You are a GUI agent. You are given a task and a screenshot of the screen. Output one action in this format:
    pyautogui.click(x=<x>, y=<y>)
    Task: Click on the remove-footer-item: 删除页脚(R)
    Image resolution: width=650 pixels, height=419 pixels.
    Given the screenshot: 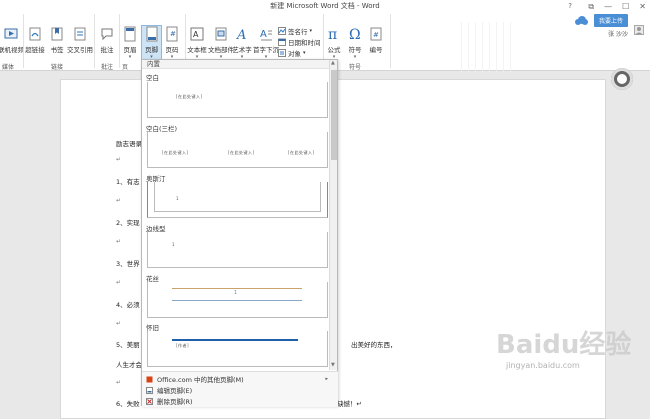 What is the action you would take?
    pyautogui.click(x=239, y=401)
    